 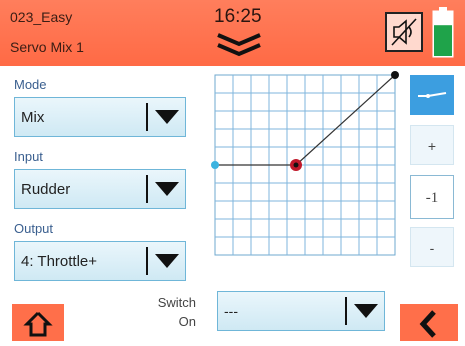 I want to click on switch-dropdown: ---, so click(x=301, y=311).